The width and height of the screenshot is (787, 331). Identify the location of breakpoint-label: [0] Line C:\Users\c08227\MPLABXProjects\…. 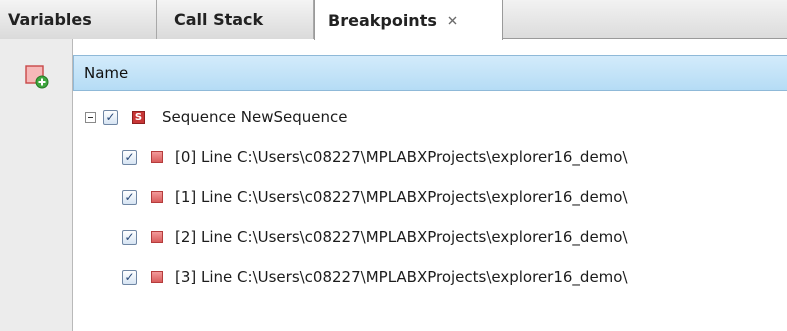
(401, 157).